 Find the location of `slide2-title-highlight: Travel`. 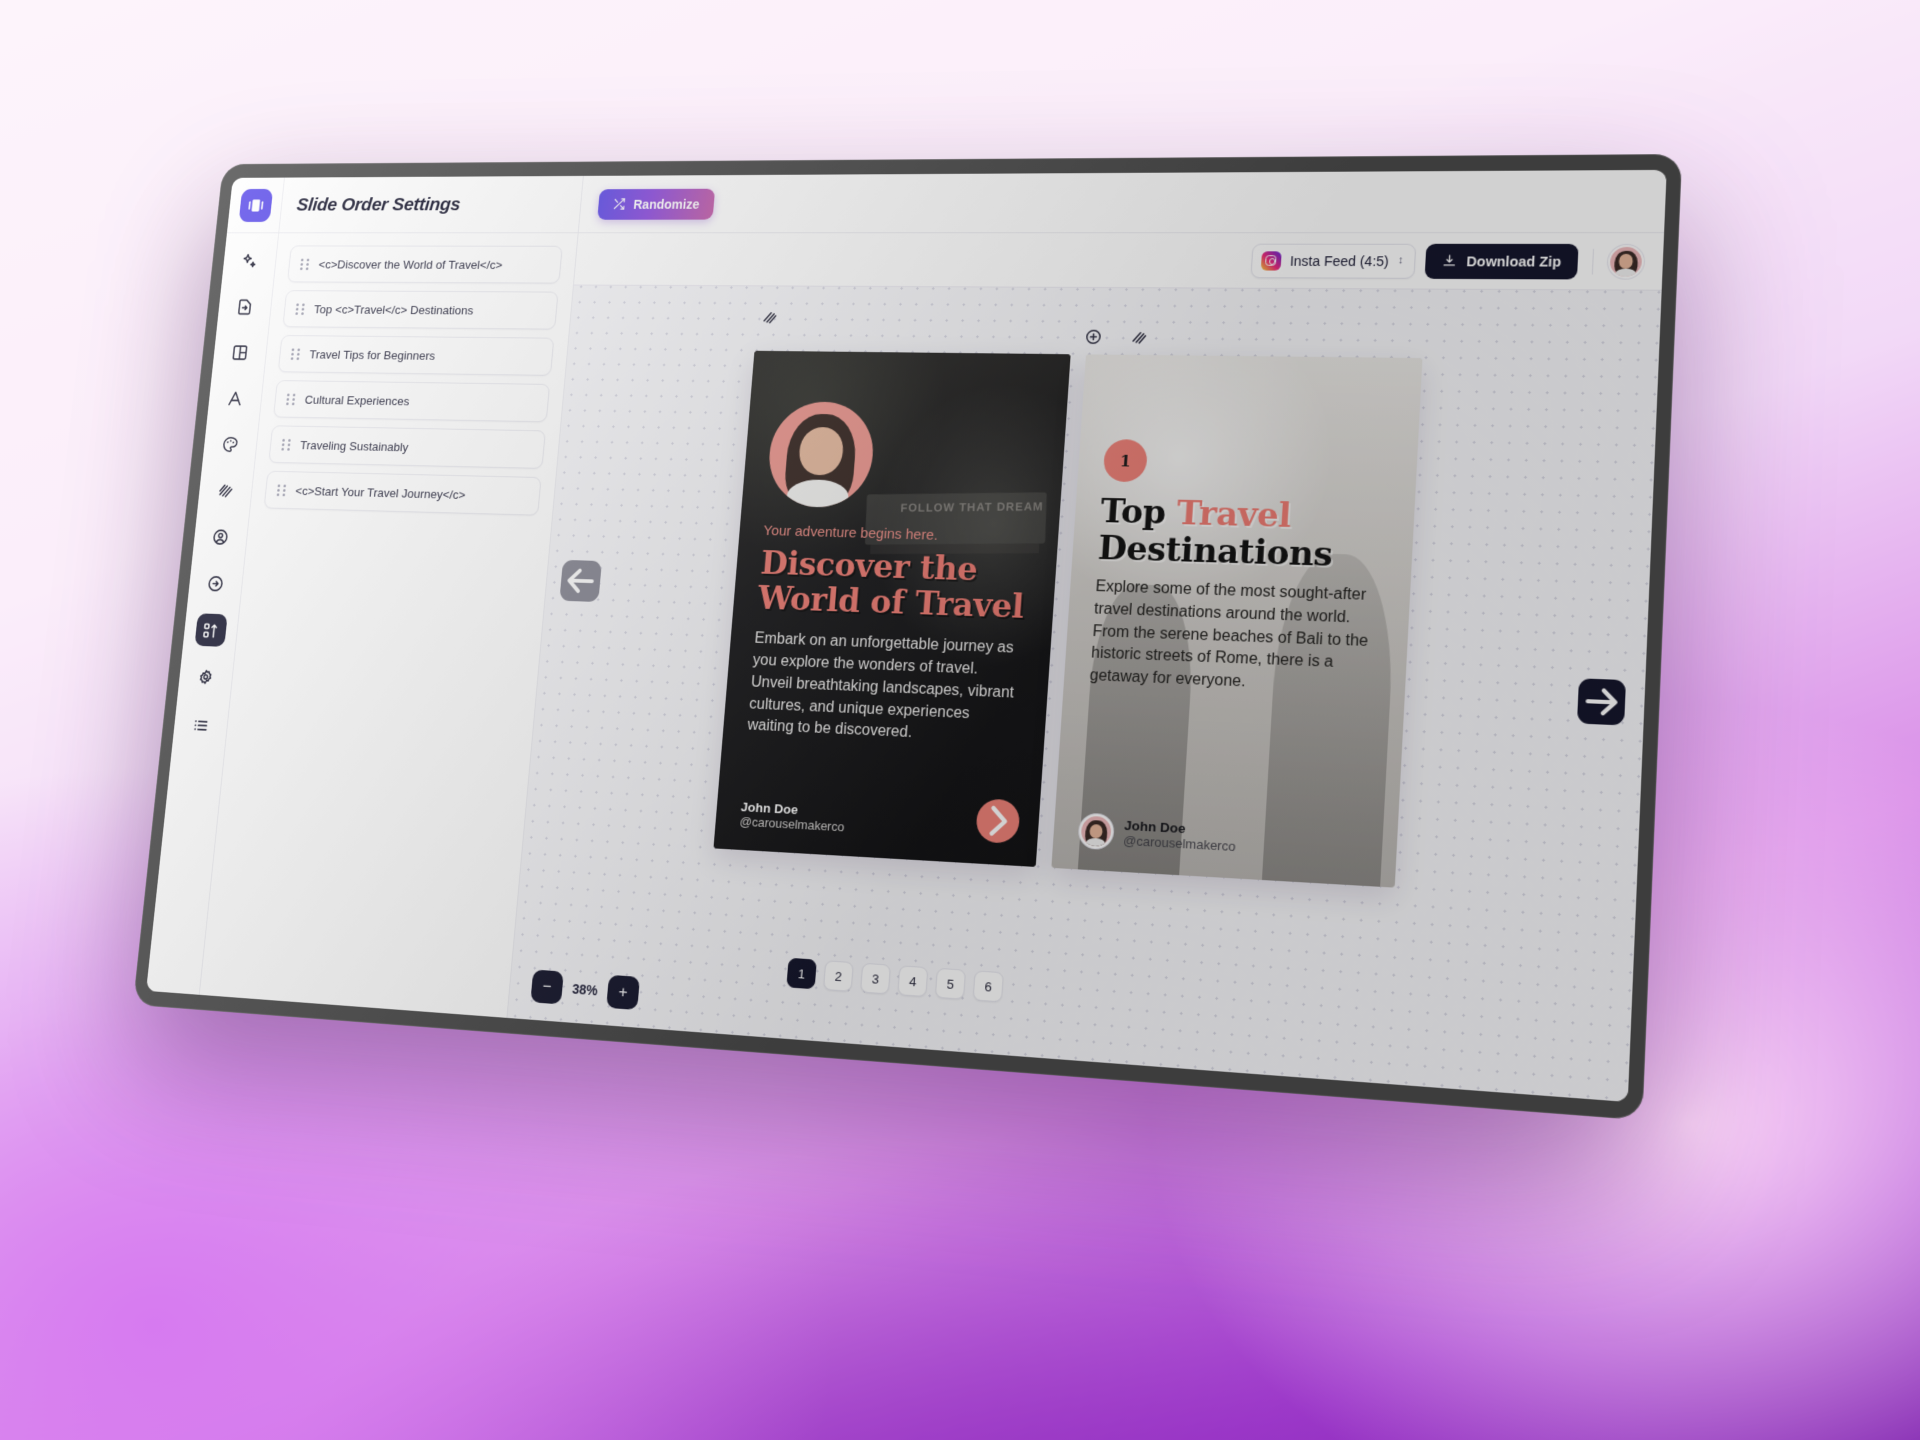

slide2-title-highlight: Travel is located at coordinates (1234, 514).